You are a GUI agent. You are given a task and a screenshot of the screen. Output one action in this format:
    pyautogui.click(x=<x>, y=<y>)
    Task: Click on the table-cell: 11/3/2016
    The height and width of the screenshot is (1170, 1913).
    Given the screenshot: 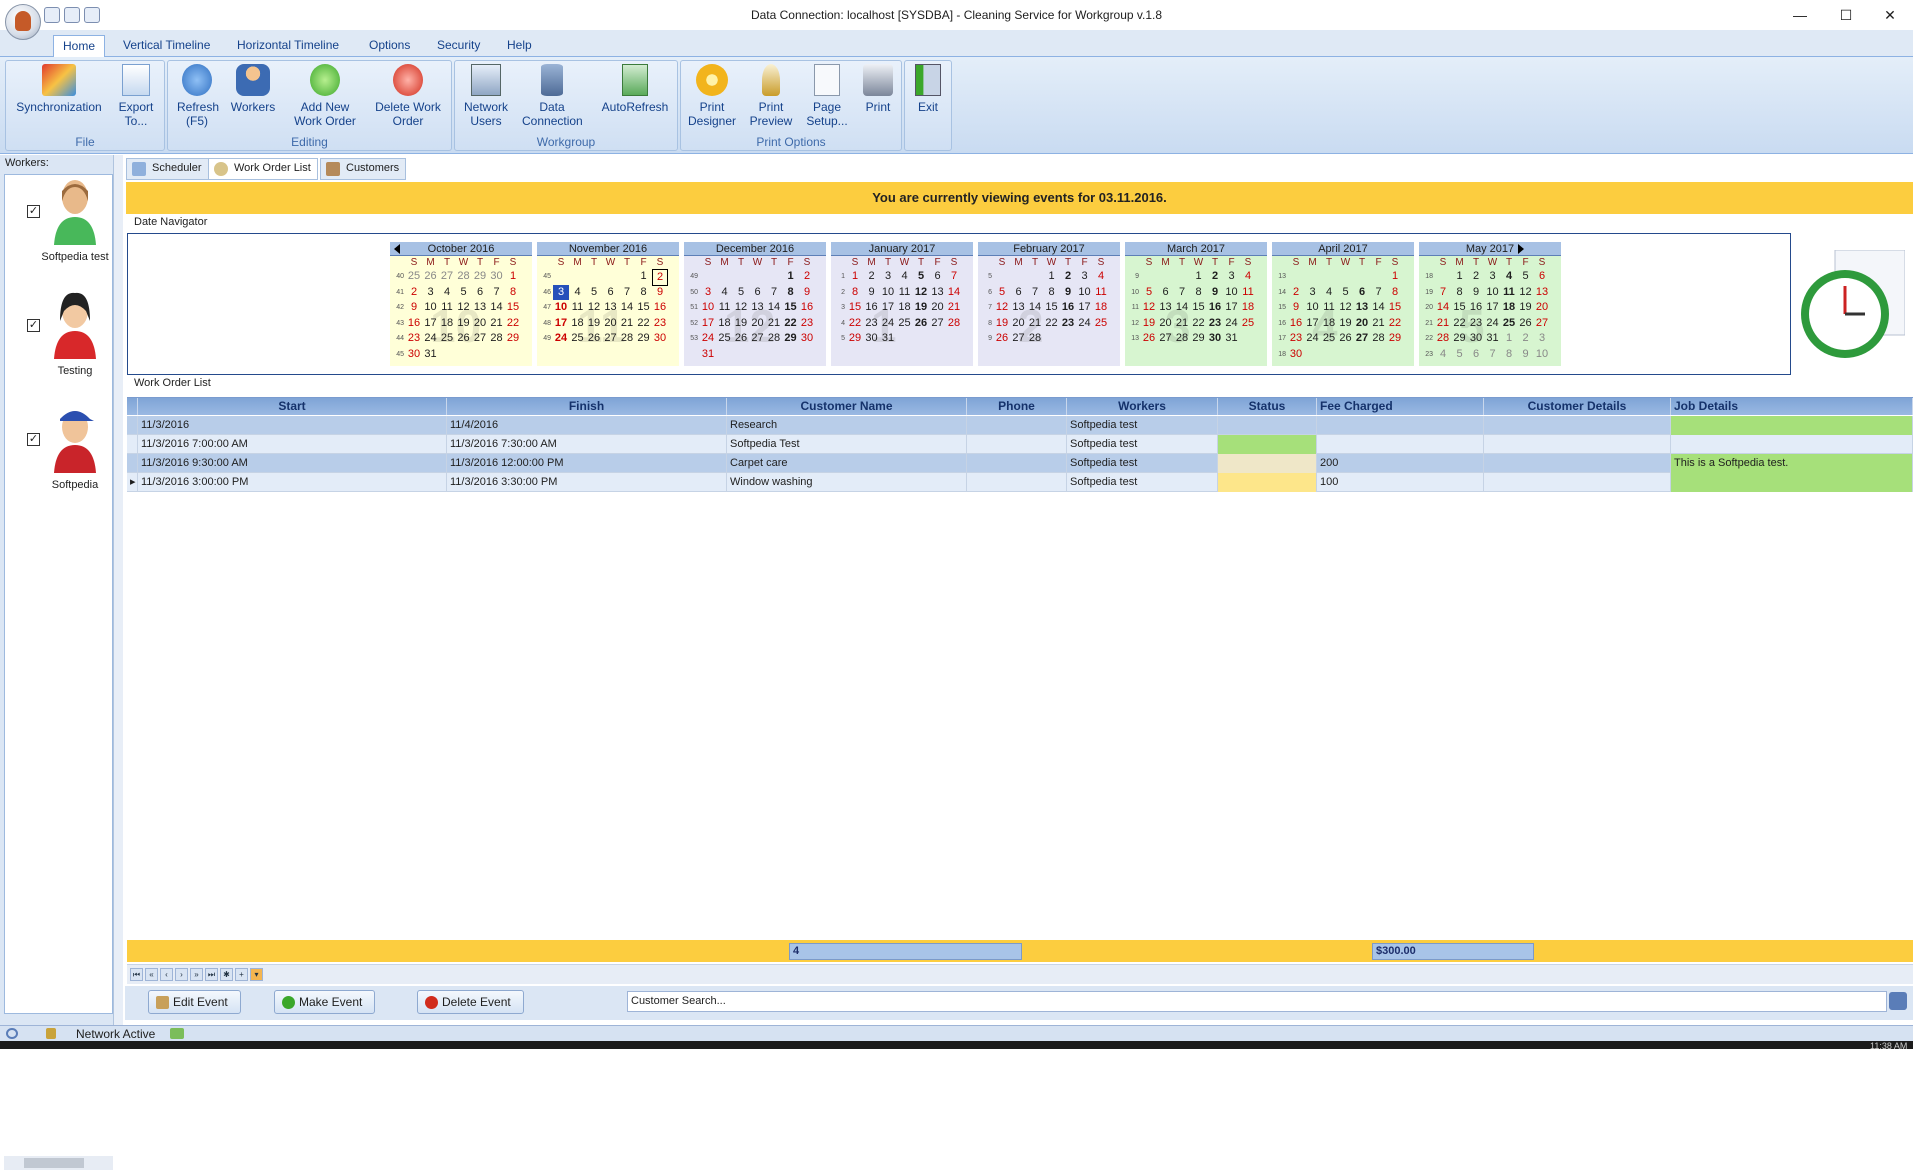 What is the action you would take?
    pyautogui.click(x=292, y=425)
    